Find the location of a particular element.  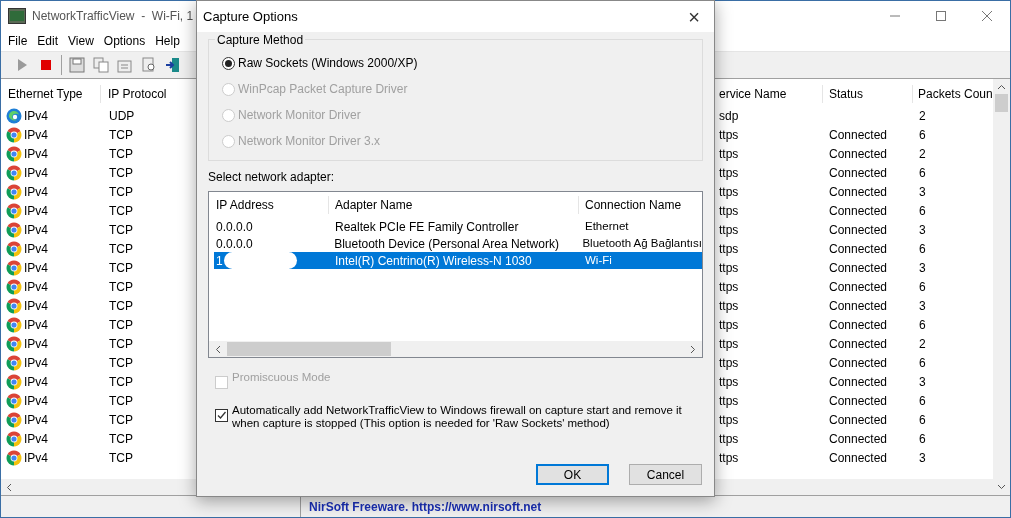

menu-item: File is located at coordinates (18, 41).